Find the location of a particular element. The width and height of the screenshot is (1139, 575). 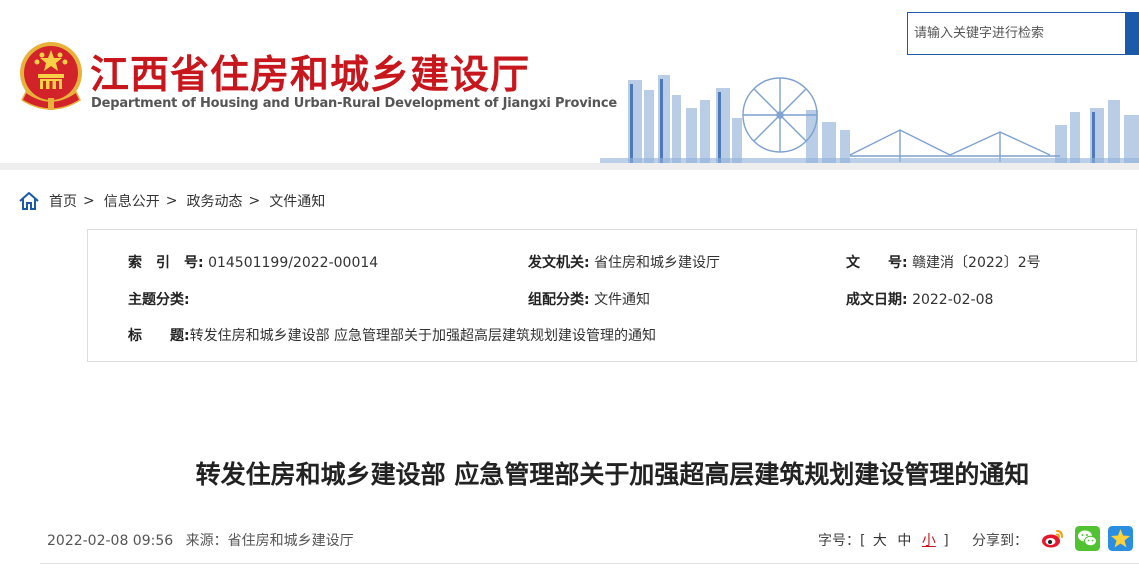

wechat-icon is located at coordinates (1087, 538).